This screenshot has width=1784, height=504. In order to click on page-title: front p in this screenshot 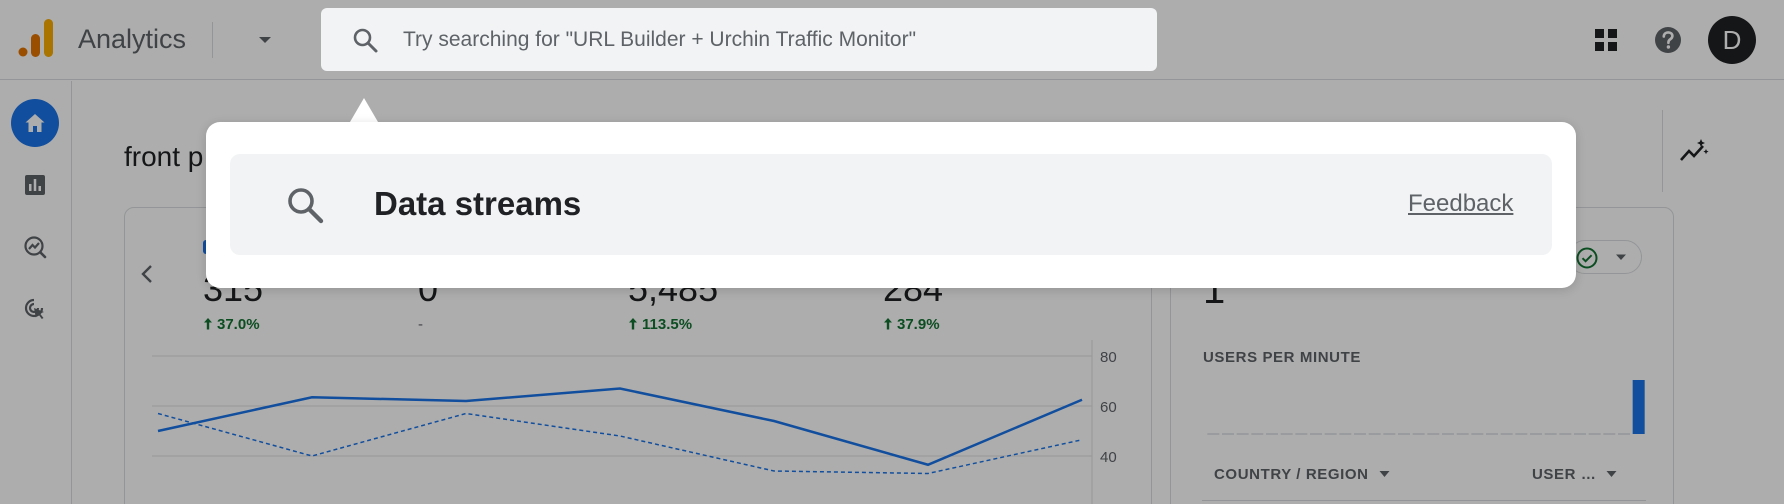, I will do `click(164, 156)`.